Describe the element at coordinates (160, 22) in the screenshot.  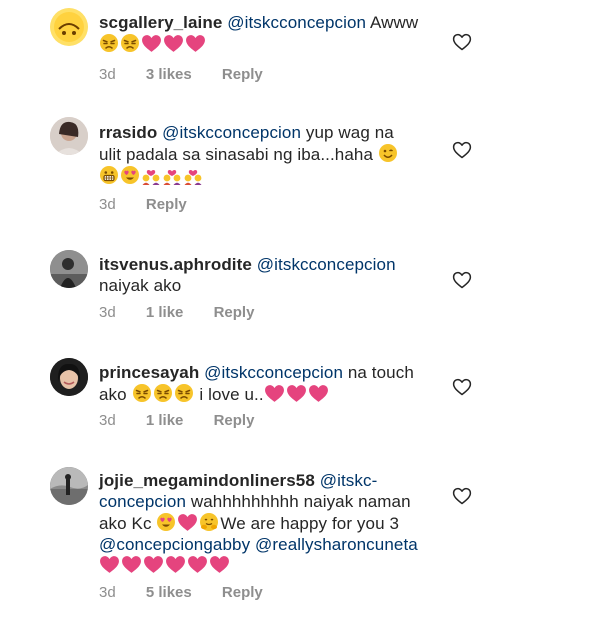
I see `username-link: scgallery_laine` at that location.